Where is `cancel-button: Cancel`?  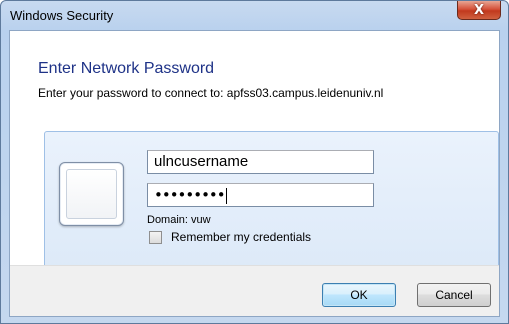 cancel-button: Cancel is located at coordinates (454, 295).